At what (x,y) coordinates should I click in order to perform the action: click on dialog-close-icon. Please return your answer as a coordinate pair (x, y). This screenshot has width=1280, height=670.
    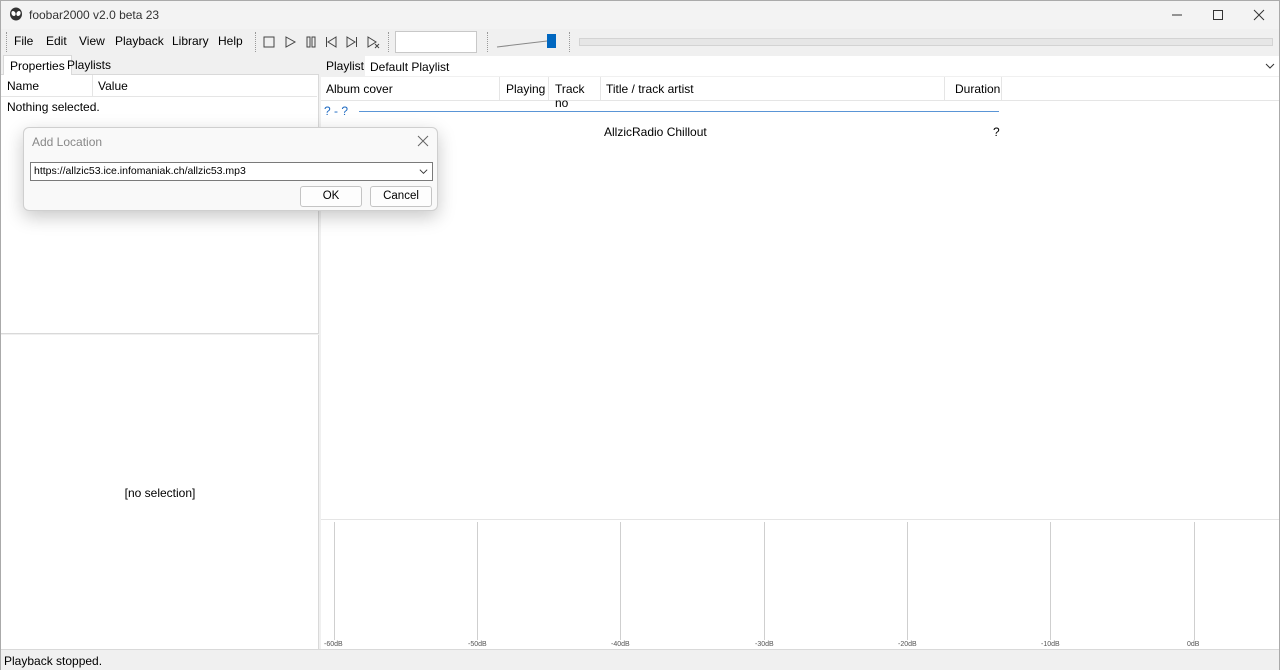
    Looking at the image, I should click on (423, 141).